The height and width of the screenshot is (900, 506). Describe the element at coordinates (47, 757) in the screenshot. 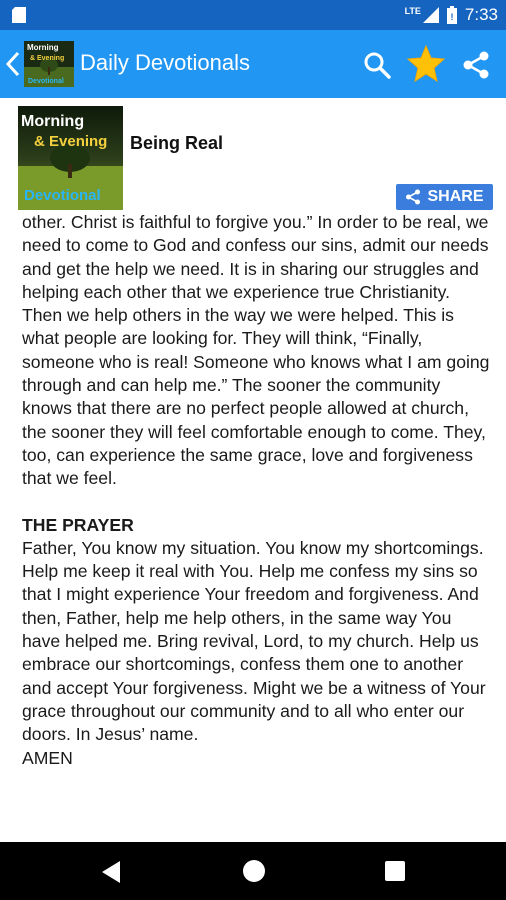

I see `amen-text: AMEN` at that location.